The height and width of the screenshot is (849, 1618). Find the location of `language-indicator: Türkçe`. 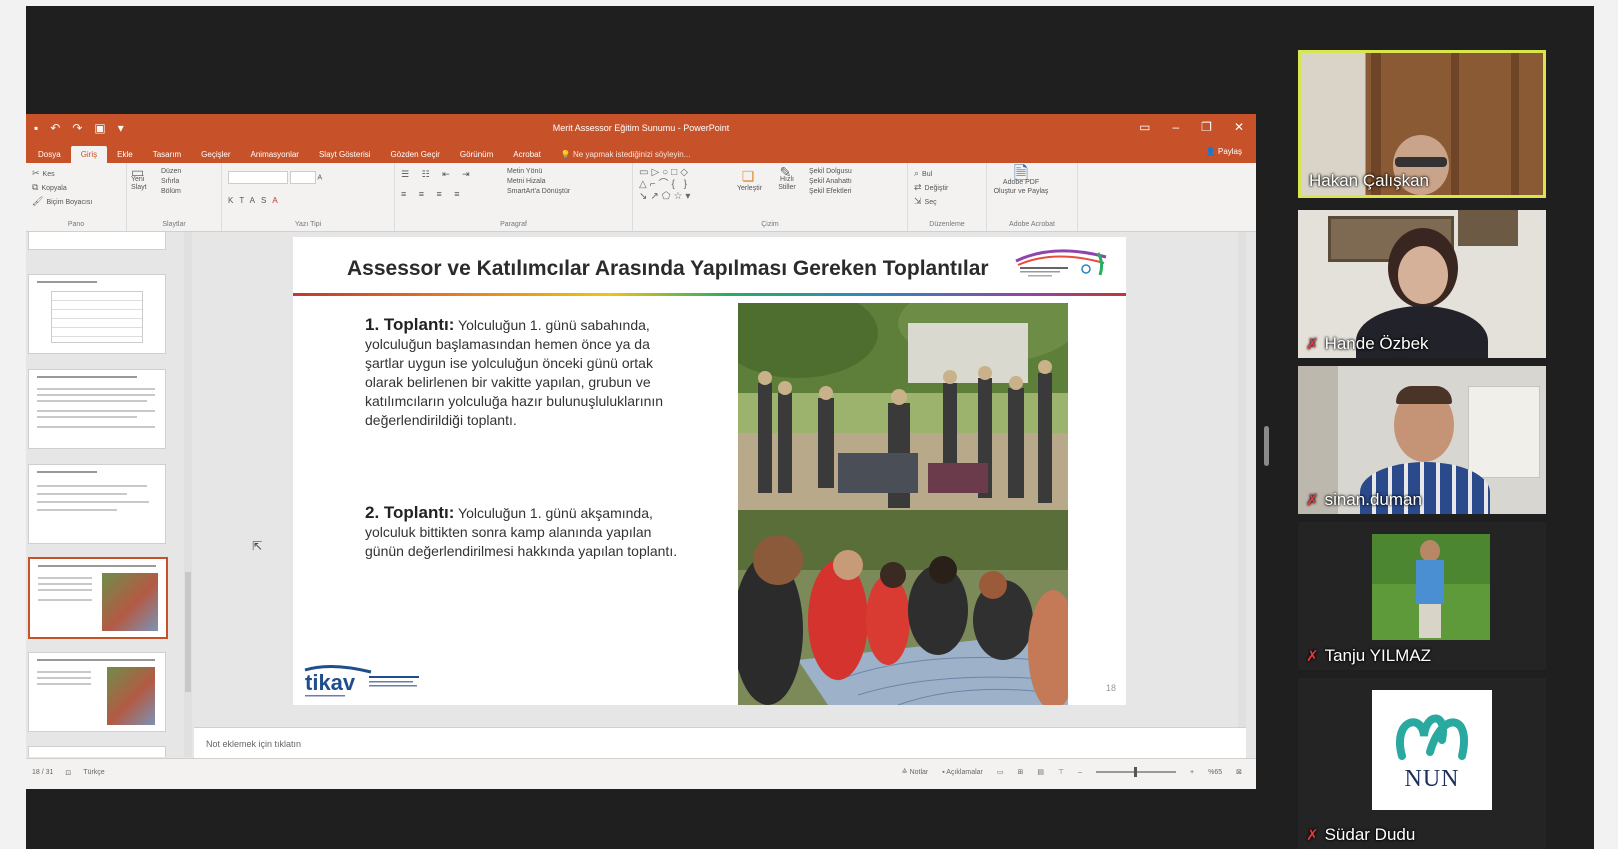

language-indicator: Türkçe is located at coordinates (93, 773).